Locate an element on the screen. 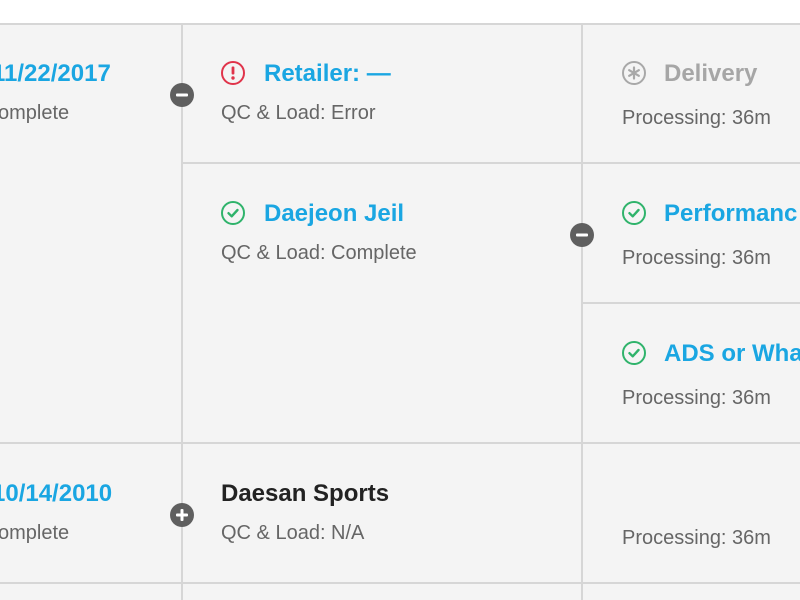 The image size is (800, 600). qc-load-status: QC & Load: N/A is located at coordinates (293, 533).